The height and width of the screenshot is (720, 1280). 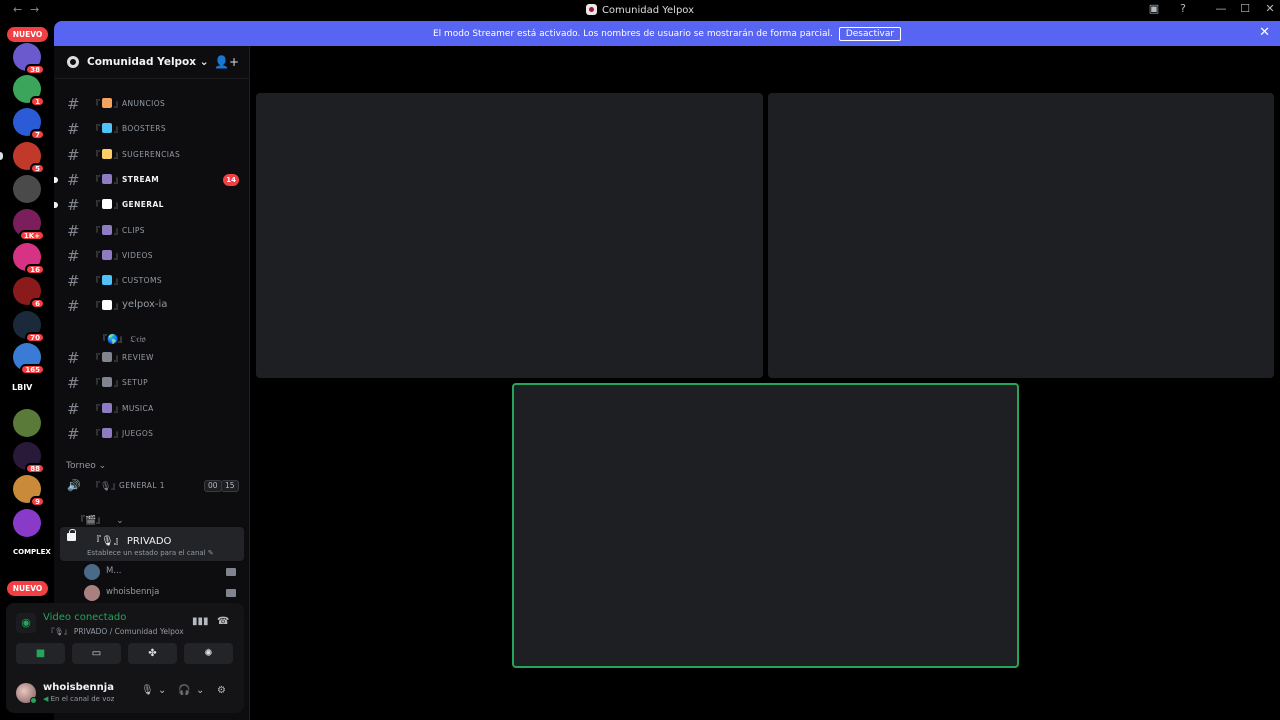 I want to click on channel-boosters: # 『』 BOOSTERS, so click(x=152, y=129).